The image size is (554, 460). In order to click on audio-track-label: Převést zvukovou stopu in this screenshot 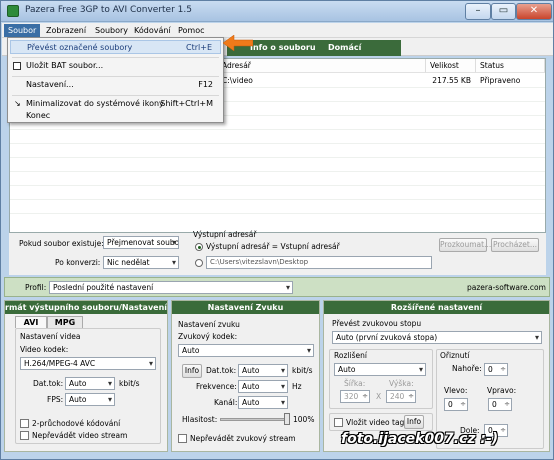, I will do `click(377, 323)`.